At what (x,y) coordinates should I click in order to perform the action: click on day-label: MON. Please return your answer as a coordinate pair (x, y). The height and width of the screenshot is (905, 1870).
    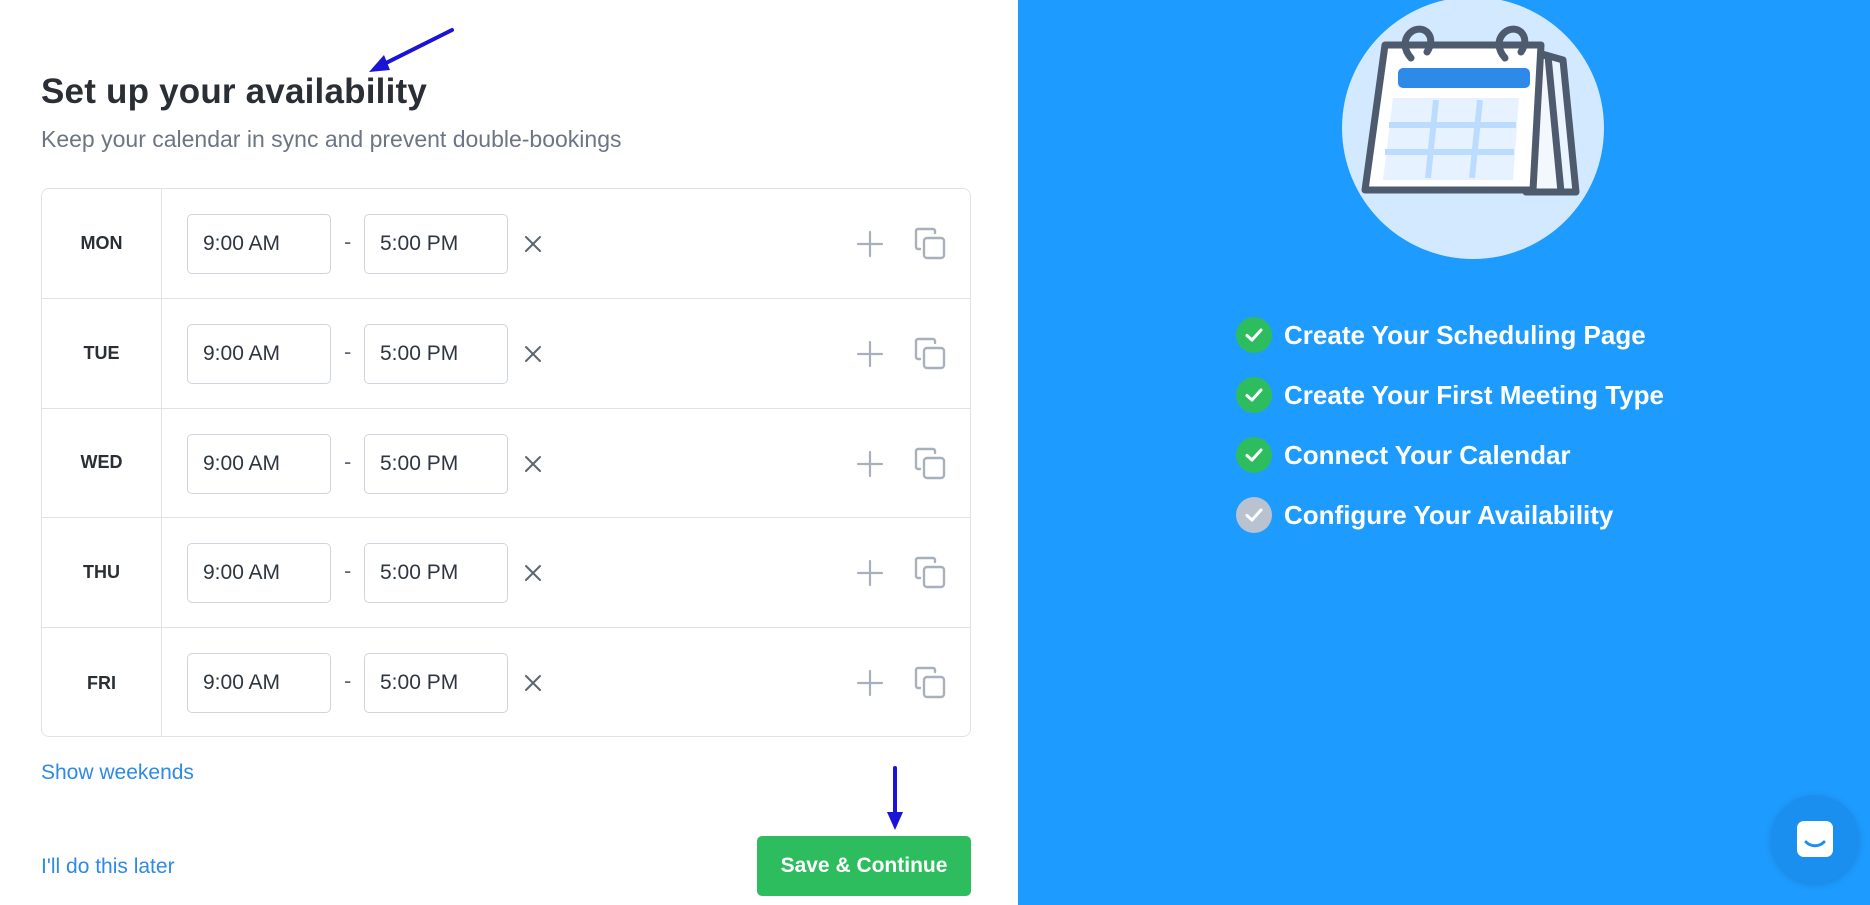
    Looking at the image, I should click on (102, 243).